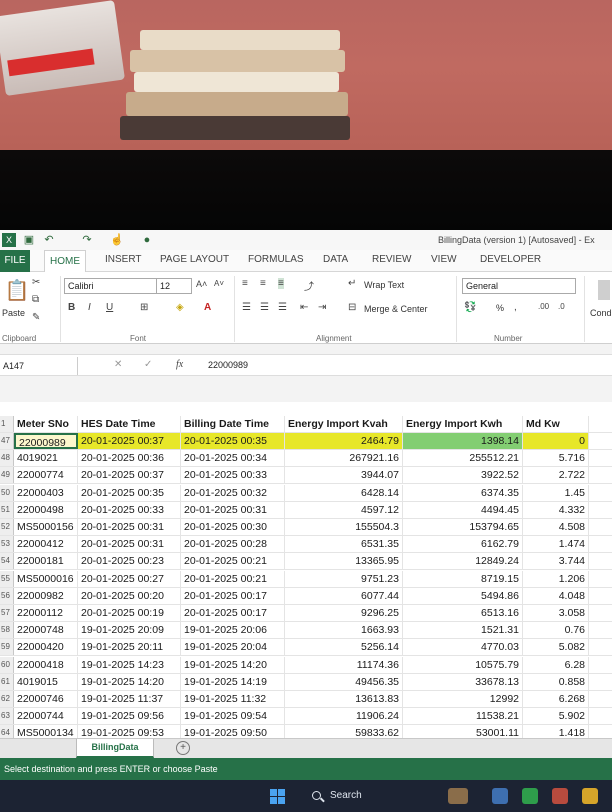 The image size is (612, 812). Describe the element at coordinates (46, 699) in the screenshot. I see `cell-a: 22000746` at that location.